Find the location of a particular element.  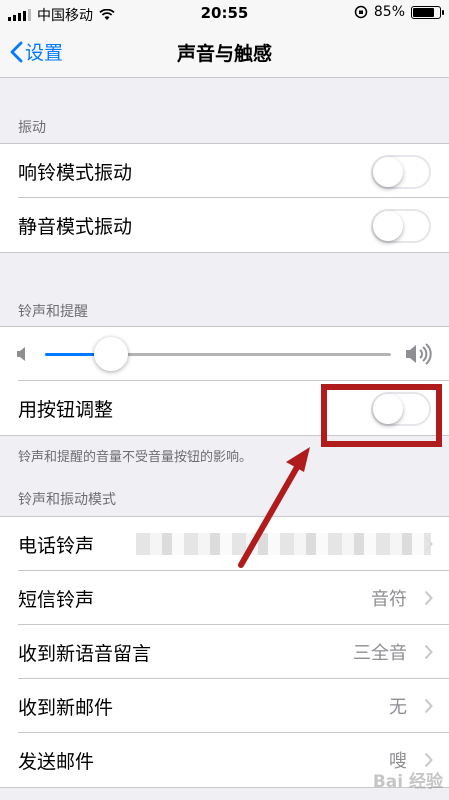

ring-vibrate-label: 响铃模式振动 is located at coordinates (75, 172).